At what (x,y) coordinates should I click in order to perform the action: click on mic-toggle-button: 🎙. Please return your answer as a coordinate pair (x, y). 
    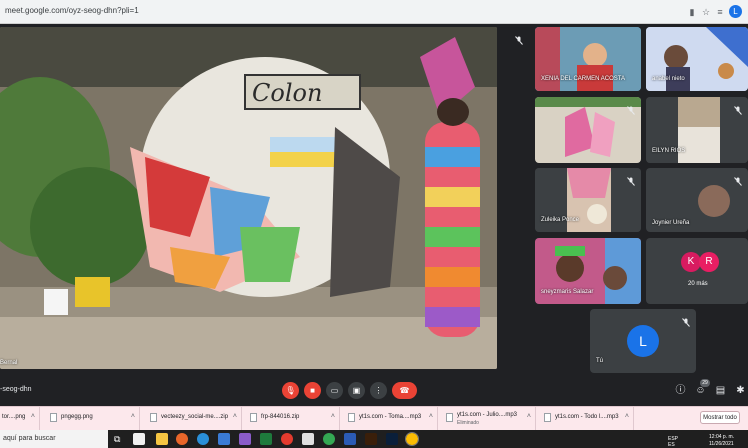
    Looking at the image, I should click on (290, 390).